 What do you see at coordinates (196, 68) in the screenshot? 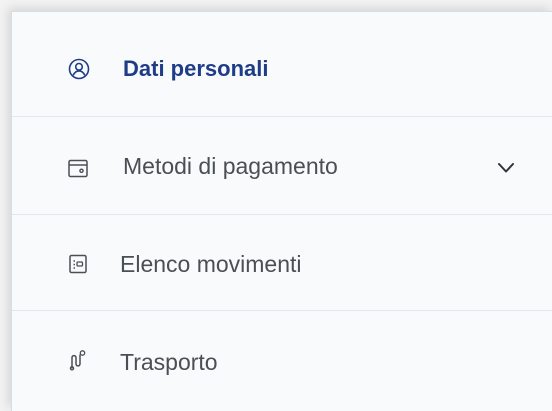
I see `menu-item-label: Dati personali` at bounding box center [196, 68].